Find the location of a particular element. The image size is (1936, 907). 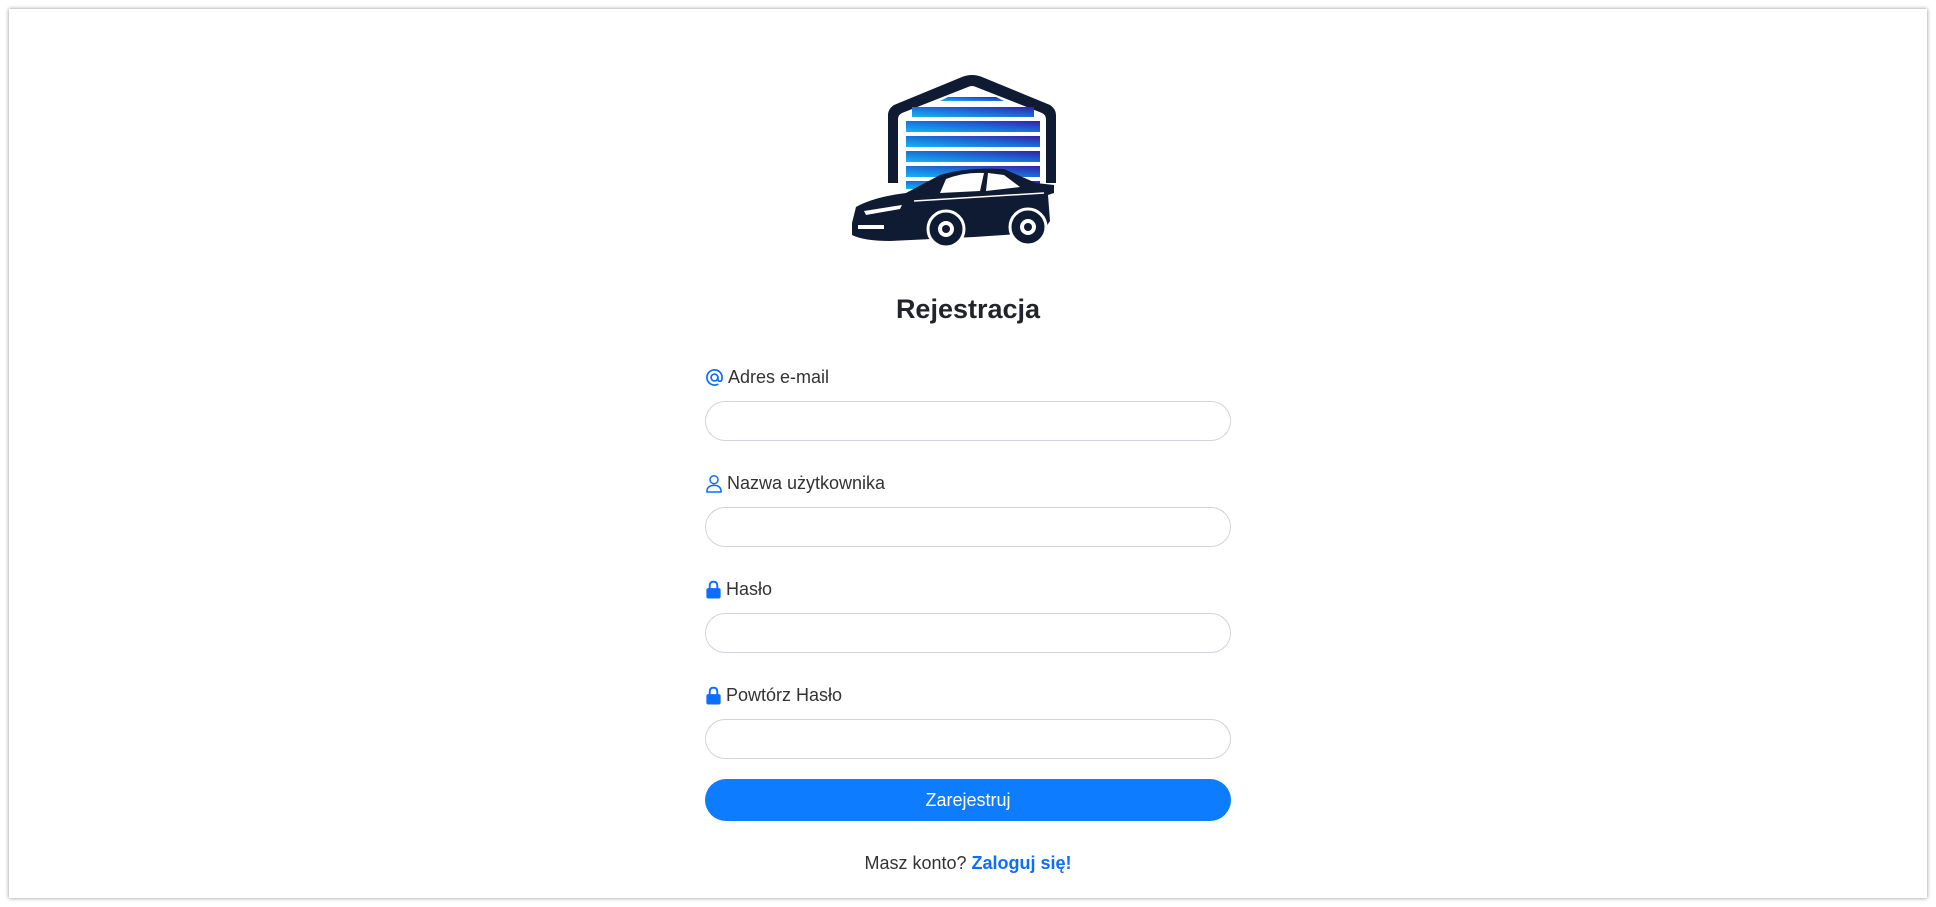

repeat-password-label: Powtórz Hasło is located at coordinates (773, 695).